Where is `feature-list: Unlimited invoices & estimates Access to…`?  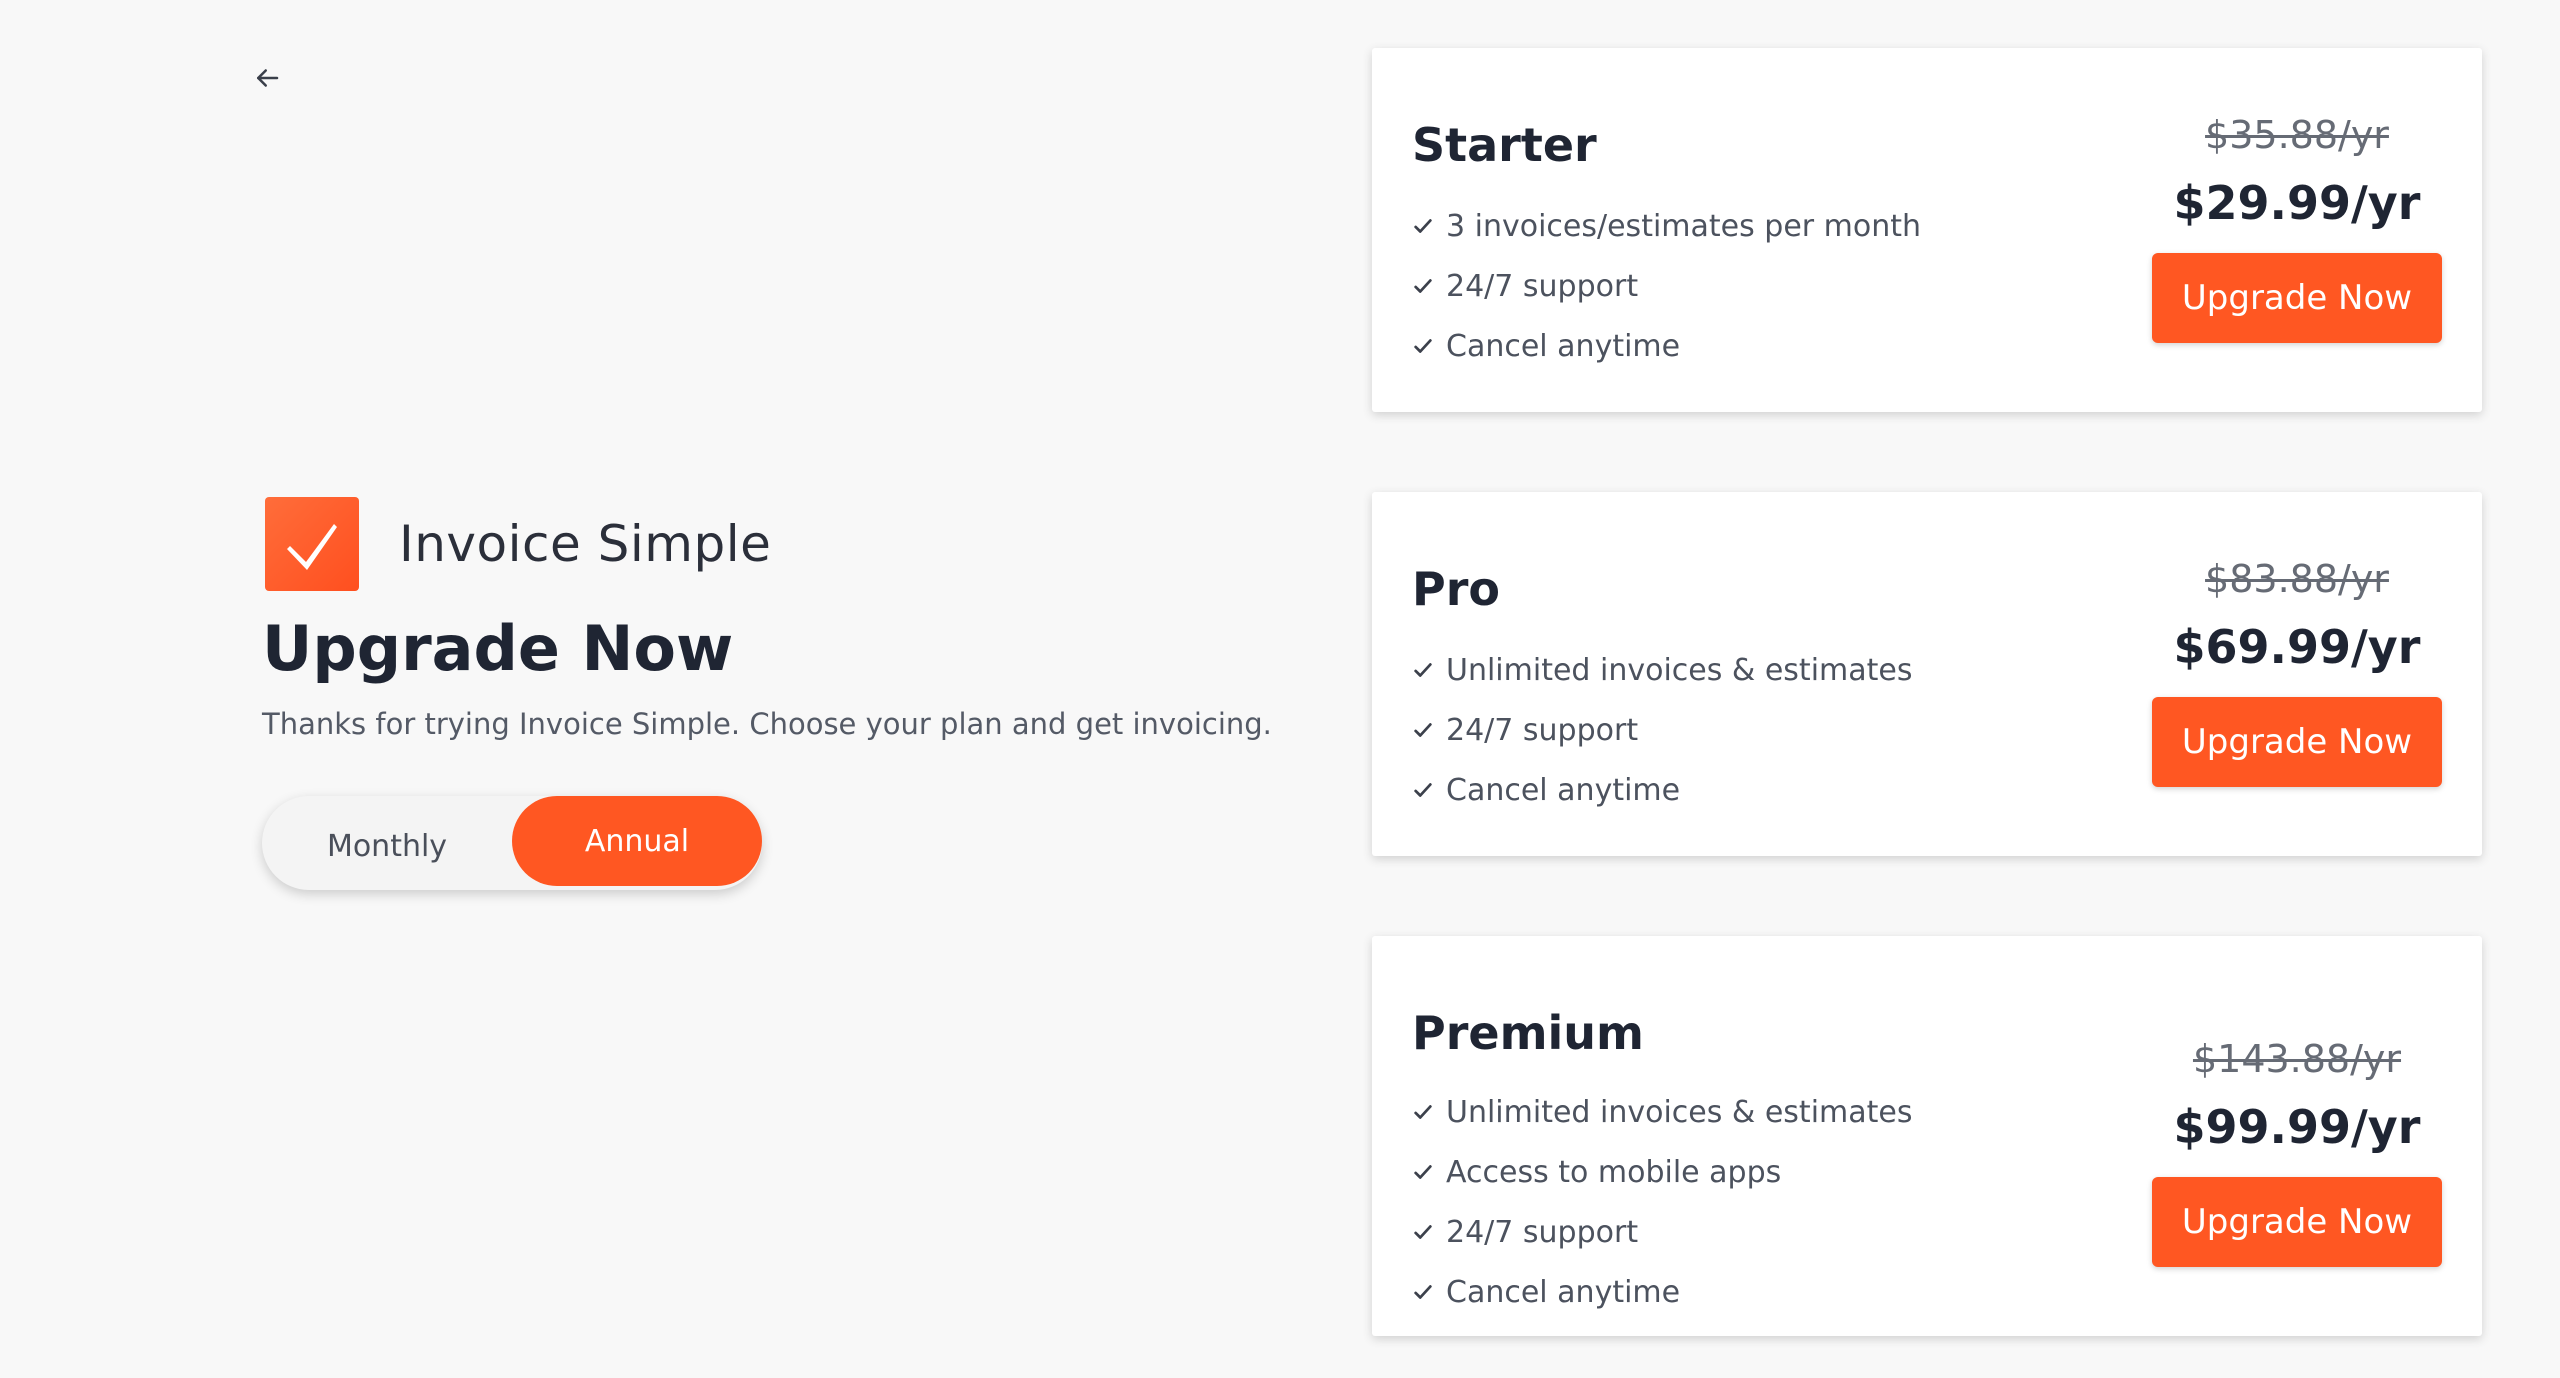
feature-list: Unlimited invoices & estimates Access to… is located at coordinates (1662, 1202).